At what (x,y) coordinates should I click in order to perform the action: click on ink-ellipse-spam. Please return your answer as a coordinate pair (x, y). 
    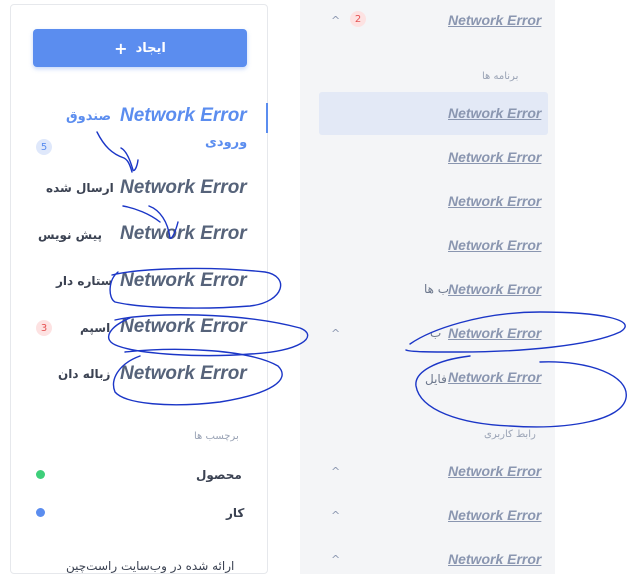
    Looking at the image, I should click on (208, 335).